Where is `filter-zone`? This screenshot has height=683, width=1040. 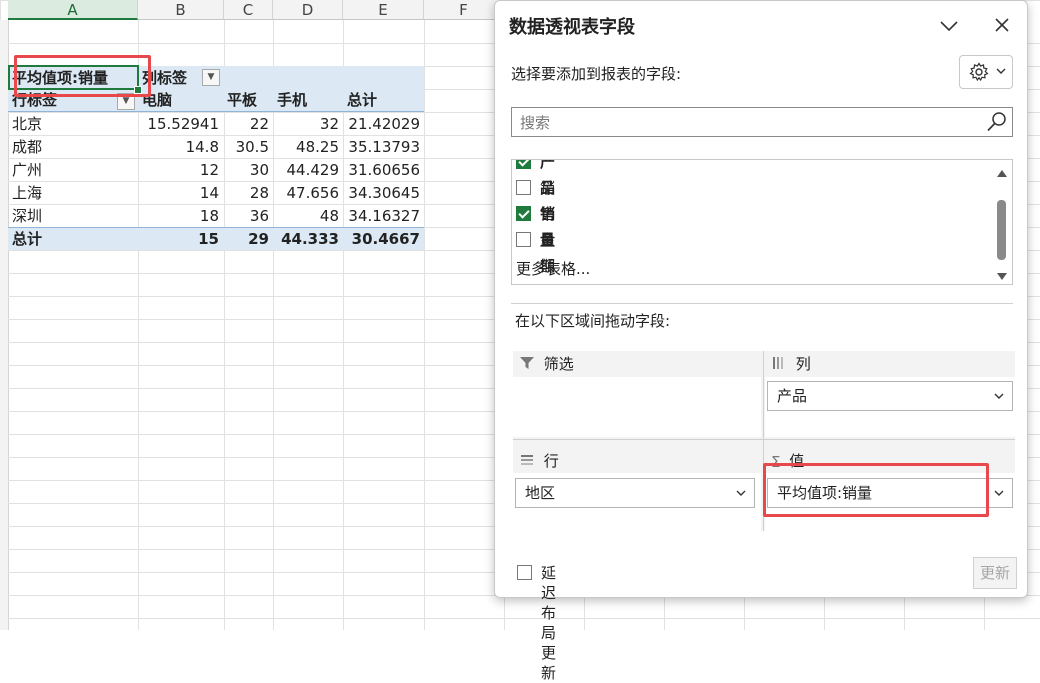 filter-zone is located at coordinates (637, 407).